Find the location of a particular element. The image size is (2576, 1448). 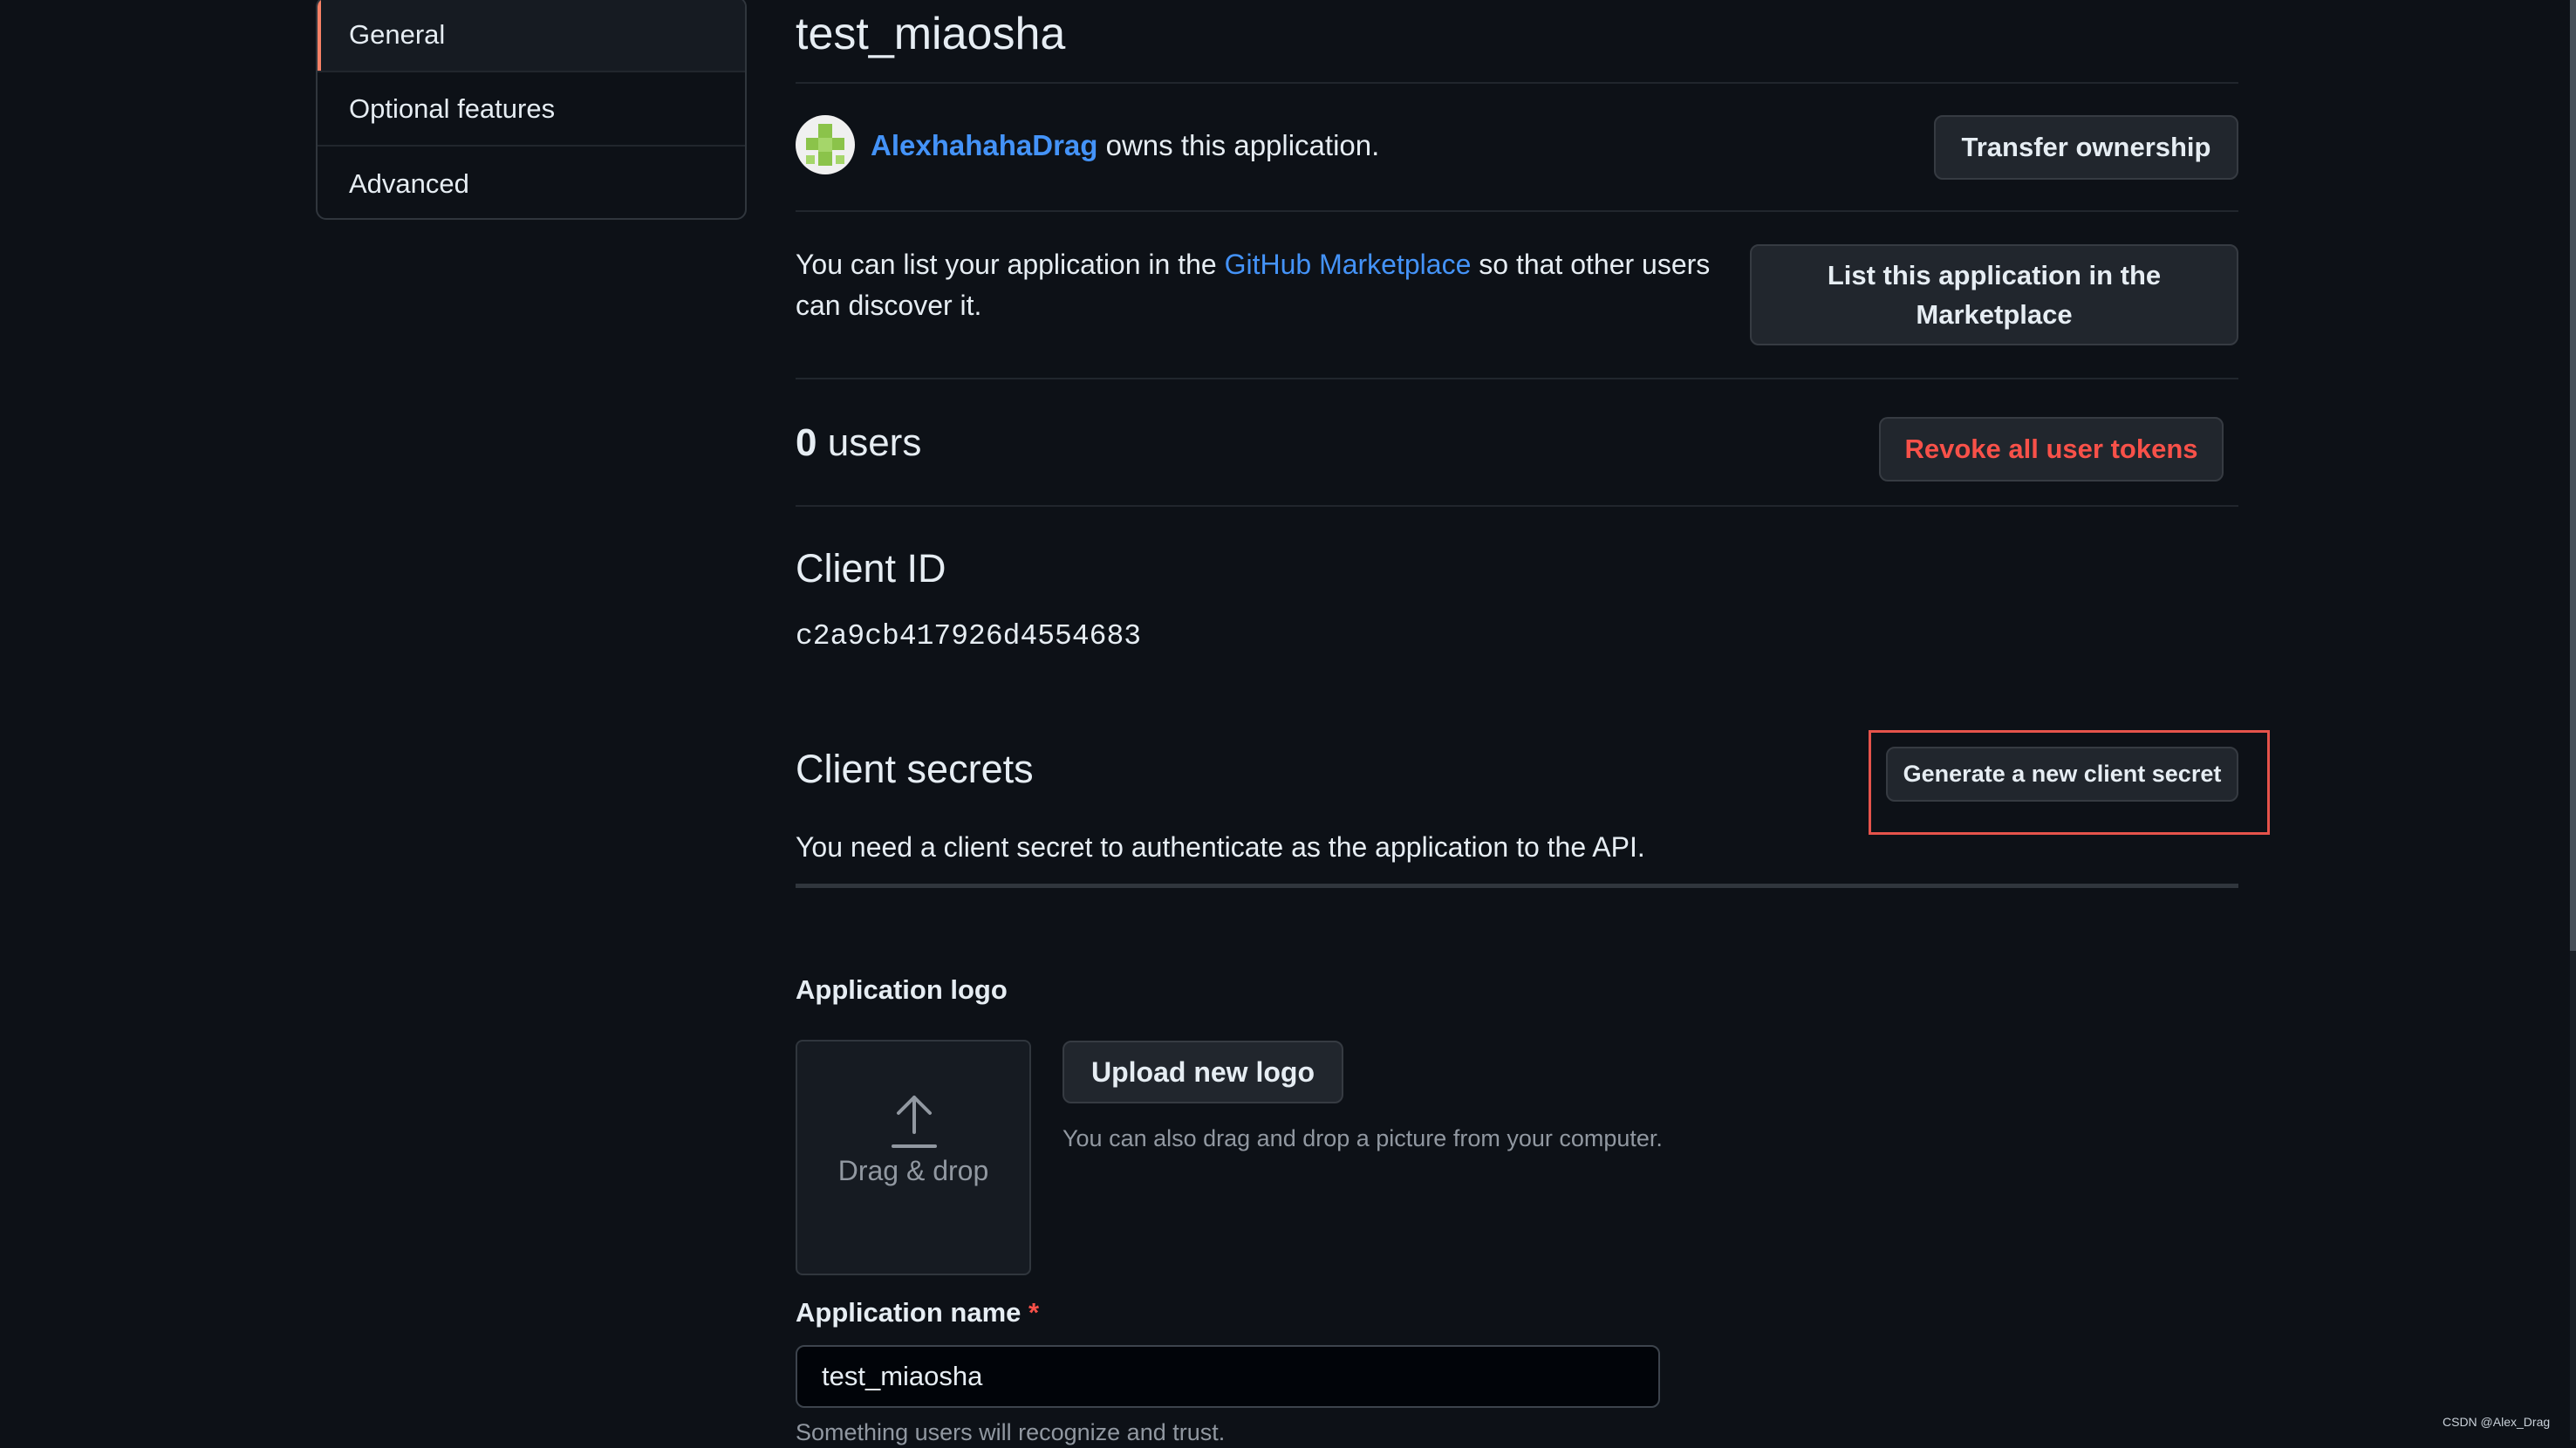

identicon-avatar-icon is located at coordinates (825, 145).